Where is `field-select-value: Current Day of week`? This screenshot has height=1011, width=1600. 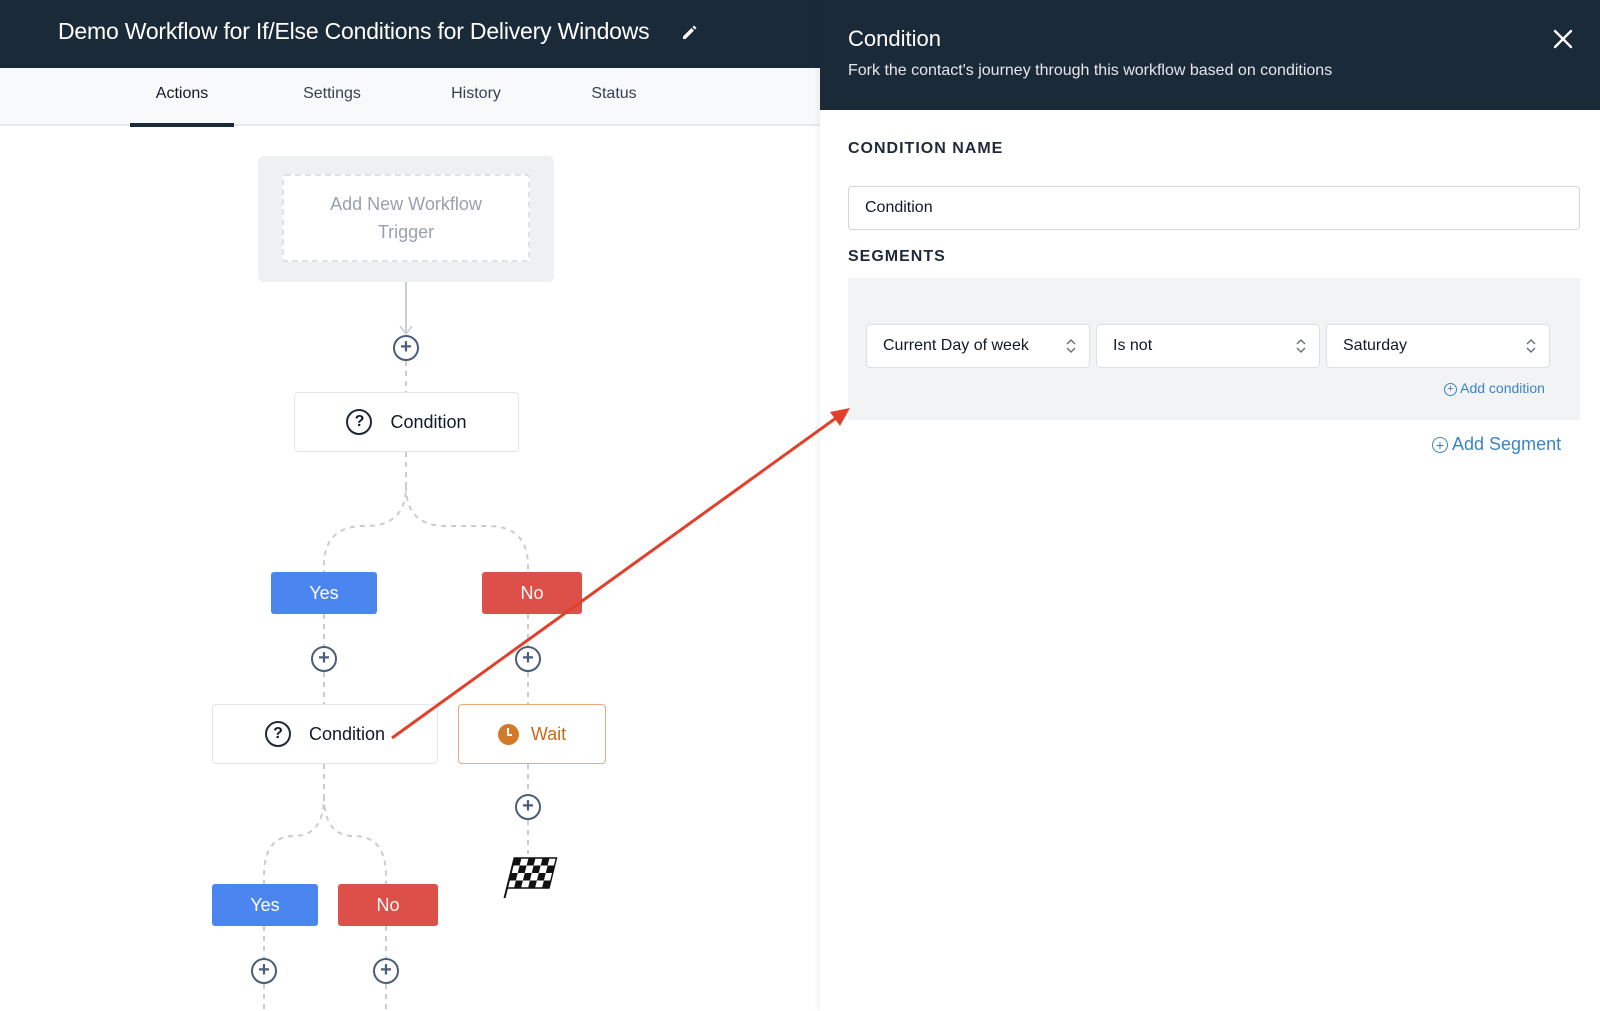 field-select-value: Current Day of week is located at coordinates (956, 345).